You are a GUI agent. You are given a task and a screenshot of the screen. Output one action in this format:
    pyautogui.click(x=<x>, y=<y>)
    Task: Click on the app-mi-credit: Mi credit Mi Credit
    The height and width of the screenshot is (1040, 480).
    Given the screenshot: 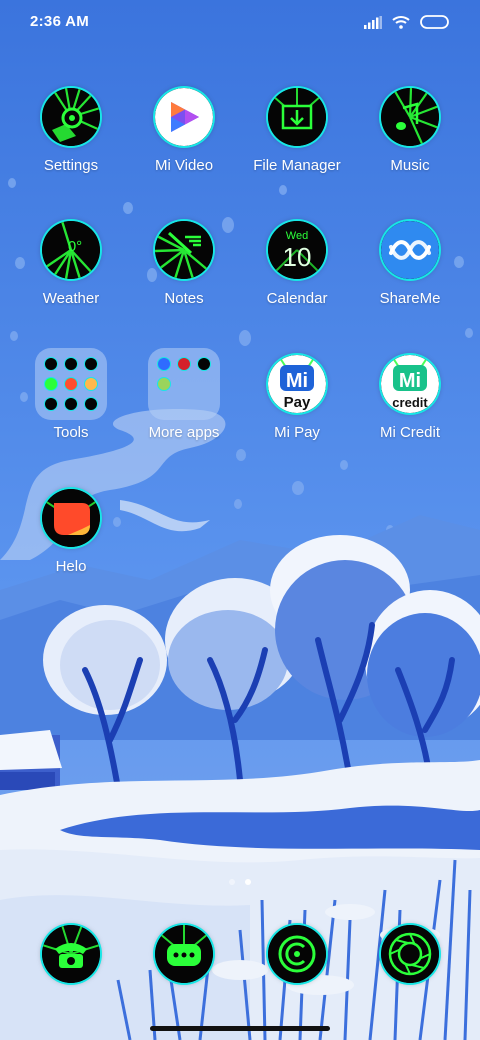 What is the action you would take?
    pyautogui.click(x=410, y=410)
    